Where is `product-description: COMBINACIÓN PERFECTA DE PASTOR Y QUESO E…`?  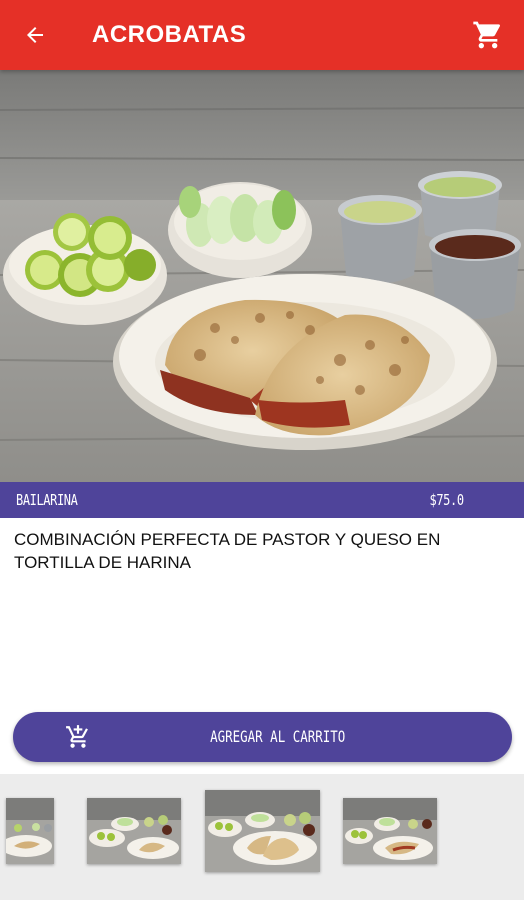 product-description: COMBINACIÓN PERFECTA DE PASTOR Y QUESO E… is located at coordinates (227, 551).